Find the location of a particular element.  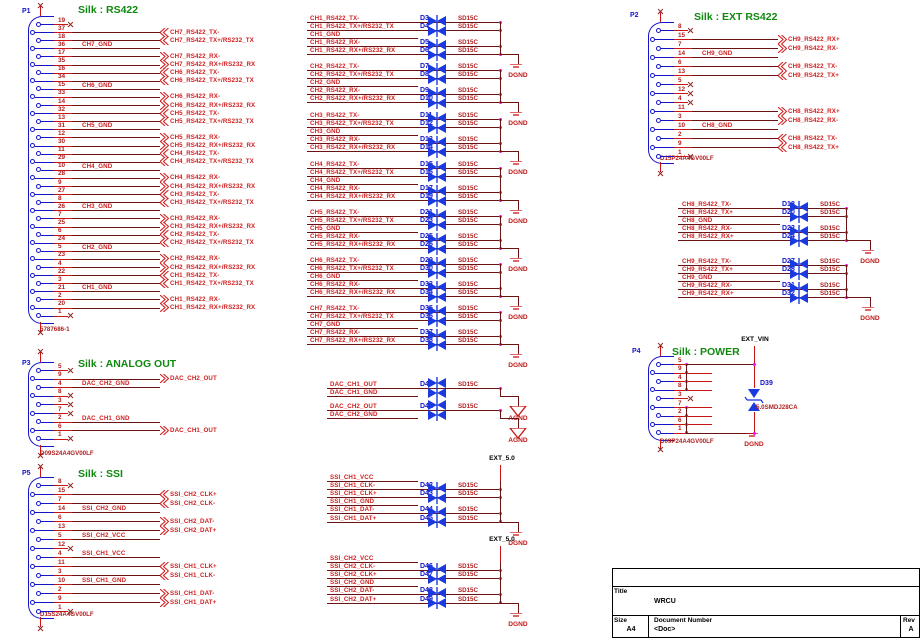

port-out is located at coordinates (164, 379).